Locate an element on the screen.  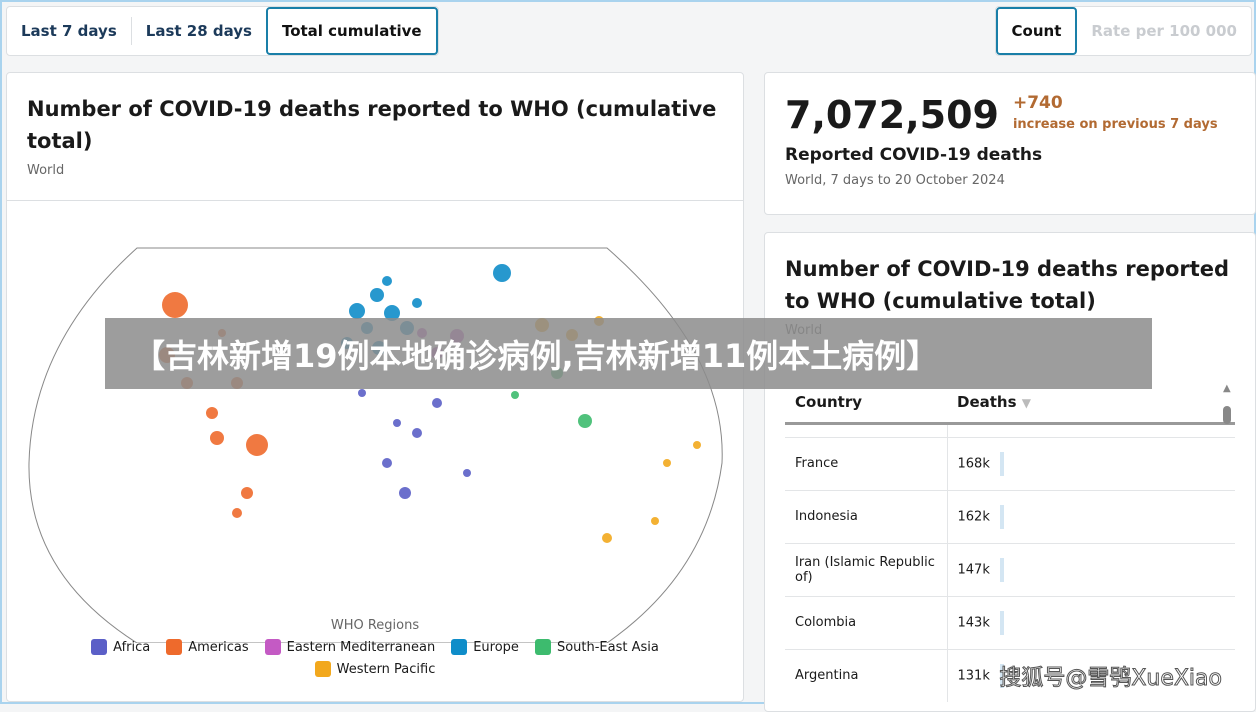
legend-item: Europe is located at coordinates (485, 647).